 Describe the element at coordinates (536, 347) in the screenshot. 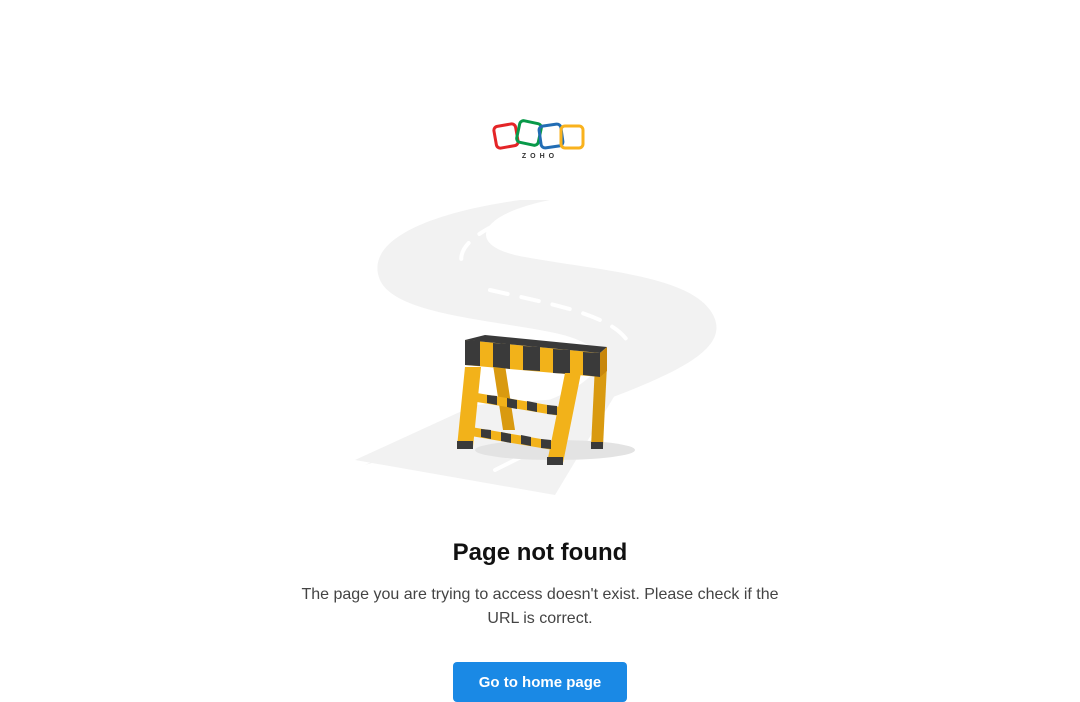

I see `road-barricade-illustration` at that location.